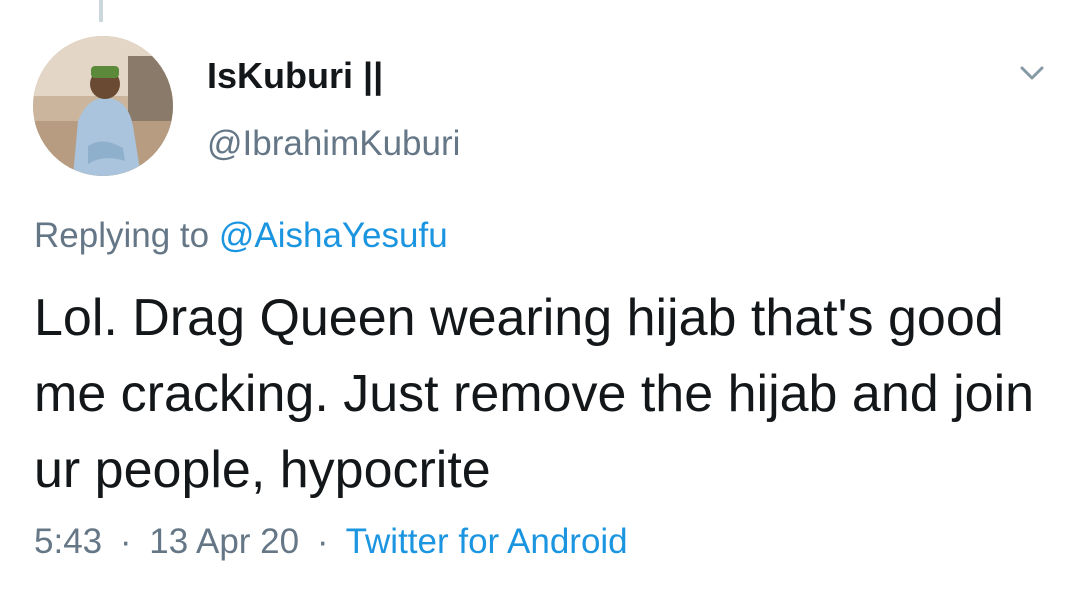  What do you see at coordinates (295, 76) in the screenshot?
I see `author-display-name: IsKuburi ||` at bounding box center [295, 76].